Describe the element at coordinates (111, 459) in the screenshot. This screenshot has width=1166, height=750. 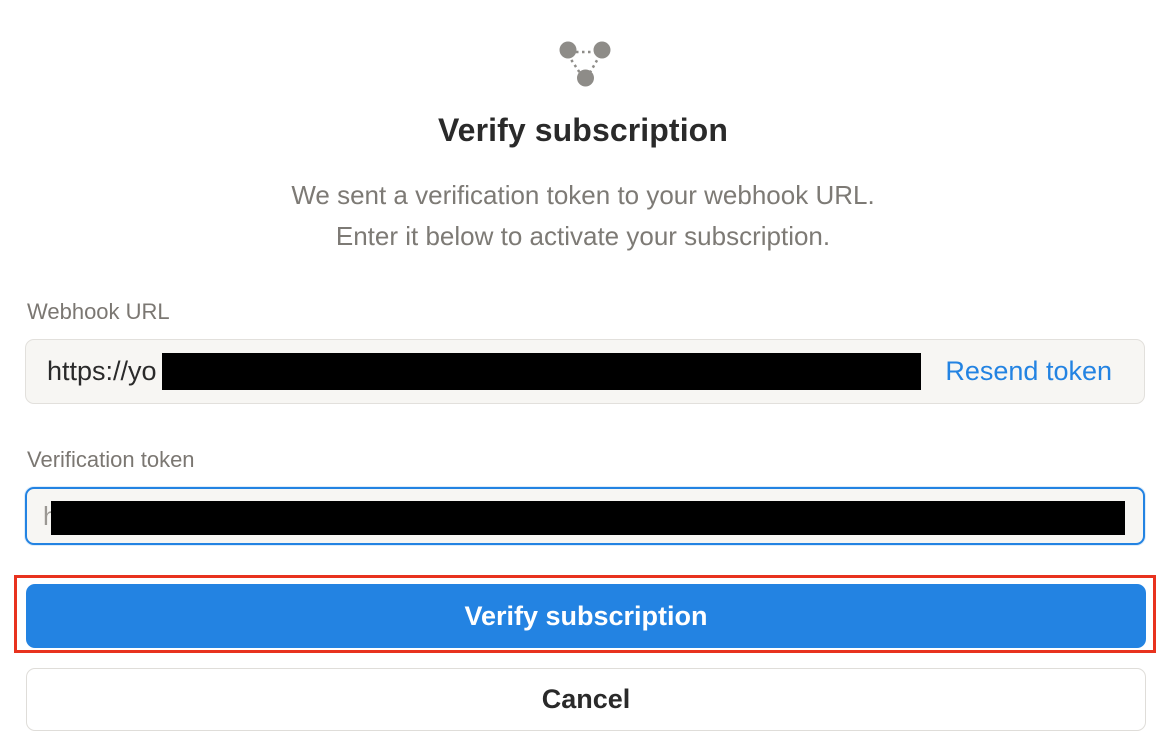
I see `verification-token-label: Verification token` at that location.